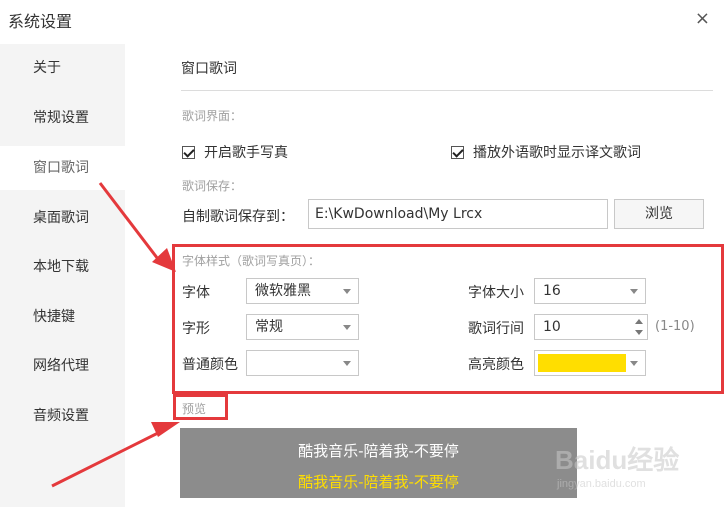 Image resolution: width=724 pixels, height=507 pixels. What do you see at coordinates (458, 214) in the screenshot?
I see `save-path-input: E:\KwDownload\My Lrcx` at bounding box center [458, 214].